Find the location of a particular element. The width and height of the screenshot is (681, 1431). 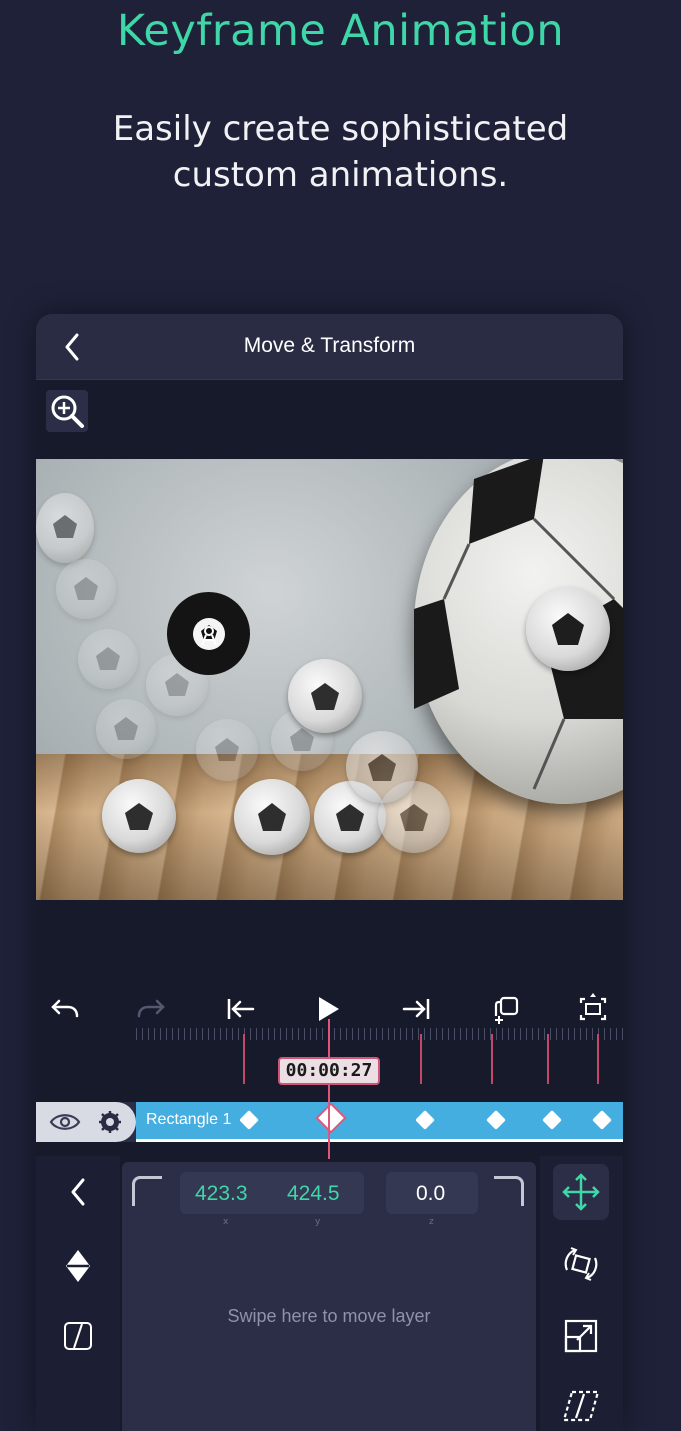

redo-icon is located at coordinates (151, 1008).